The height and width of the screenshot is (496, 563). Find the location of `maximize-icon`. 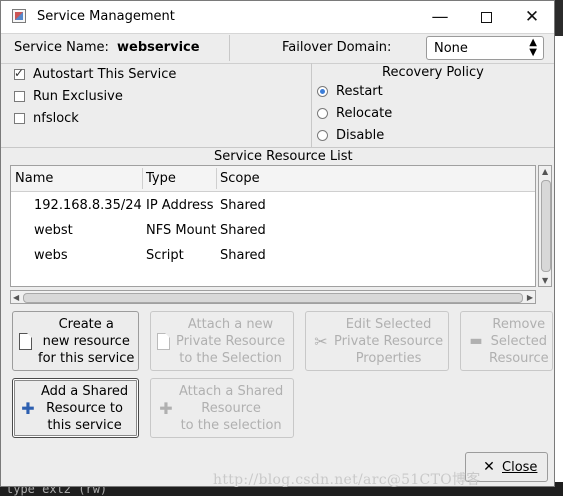

maximize-icon is located at coordinates (486, 17).